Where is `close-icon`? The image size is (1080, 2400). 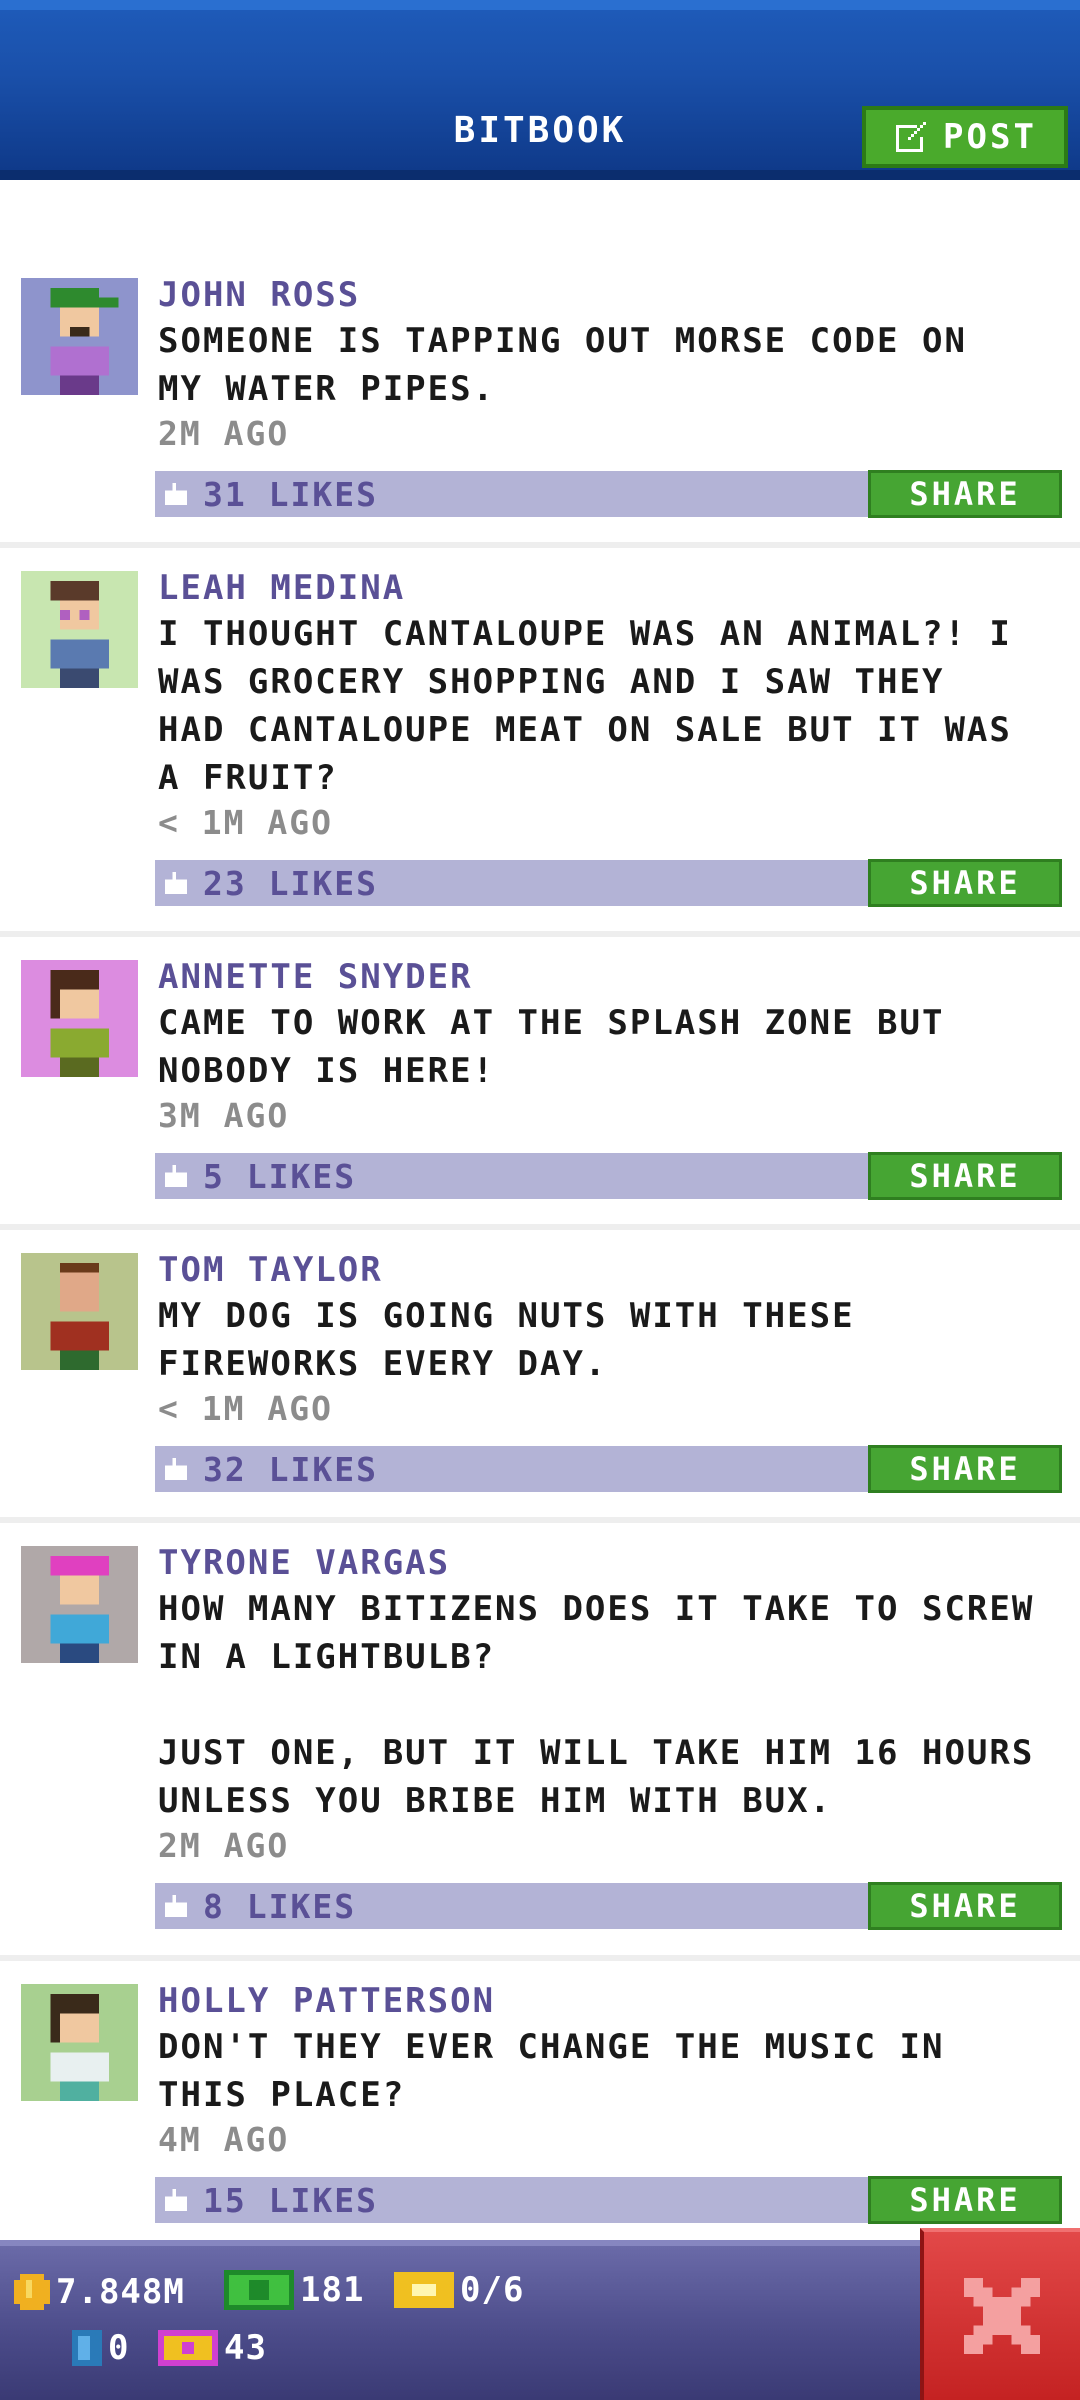
close-icon is located at coordinates (1002, 2316).